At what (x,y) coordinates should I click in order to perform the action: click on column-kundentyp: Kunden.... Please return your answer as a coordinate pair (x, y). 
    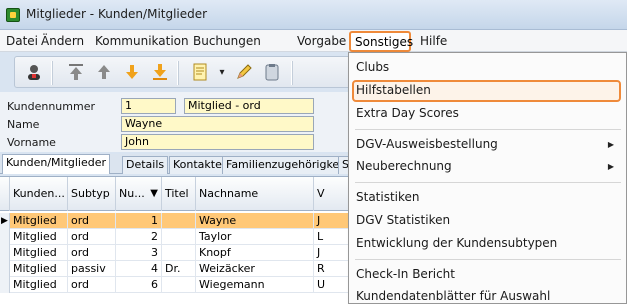
    Looking at the image, I should click on (39, 194).